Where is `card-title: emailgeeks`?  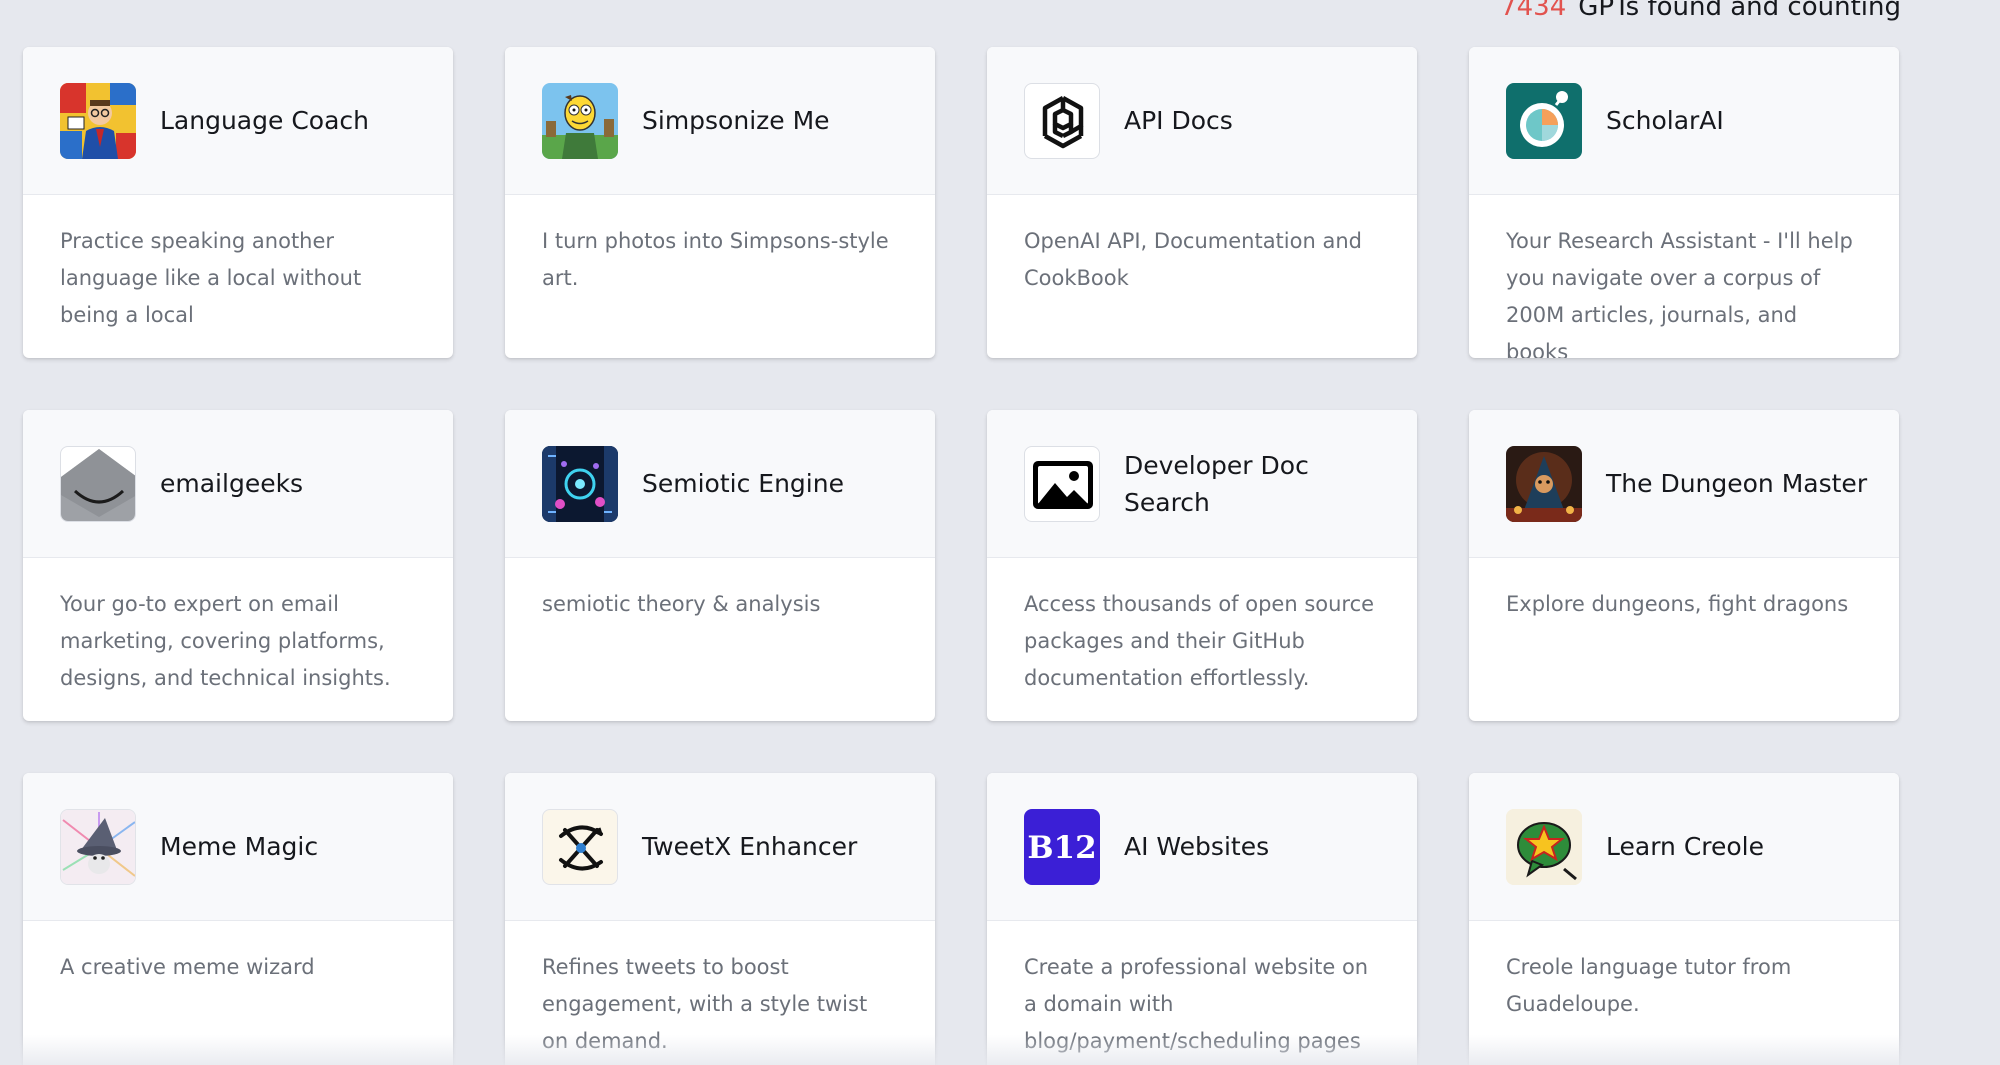
card-title: emailgeeks is located at coordinates (232, 483).